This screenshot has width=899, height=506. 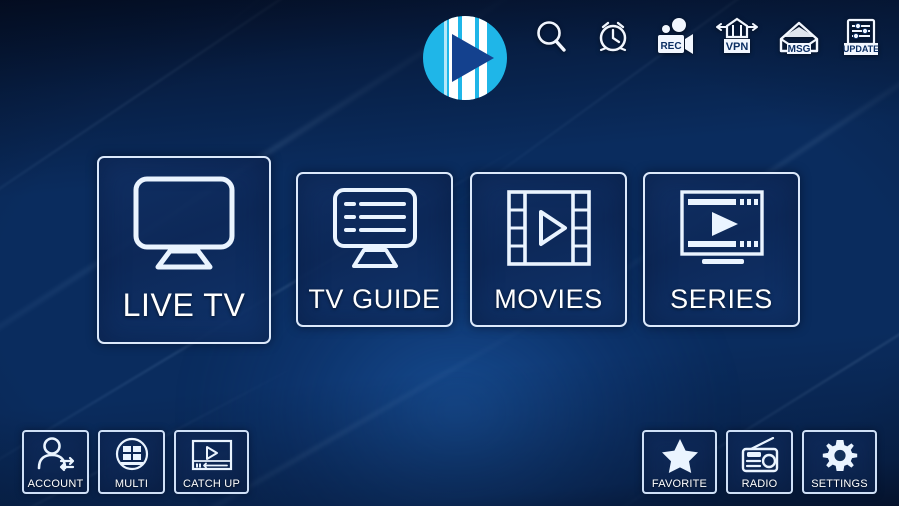 I want to click on button-label: RADIO, so click(x=759, y=484).